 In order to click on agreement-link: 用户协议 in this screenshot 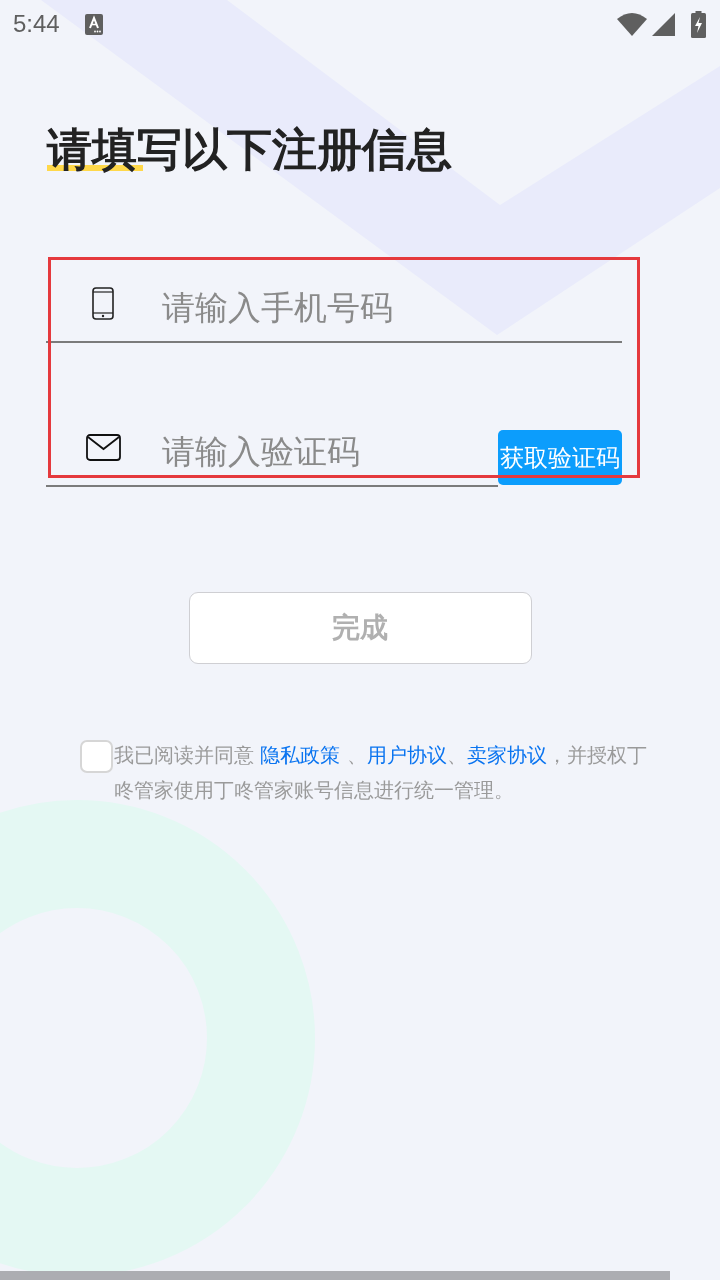, I will do `click(406, 755)`.